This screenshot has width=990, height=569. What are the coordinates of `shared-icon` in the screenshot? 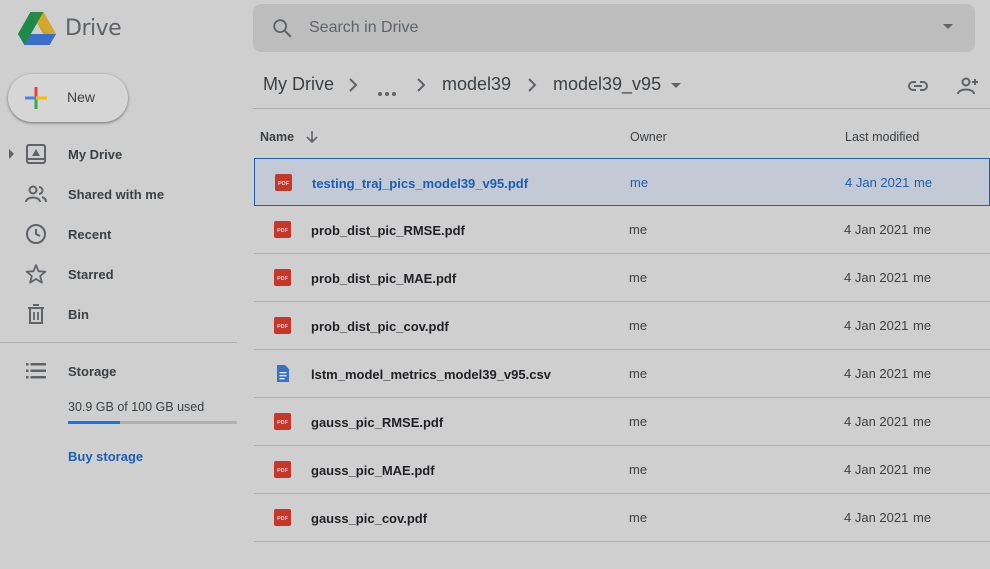 It's located at (36, 194).